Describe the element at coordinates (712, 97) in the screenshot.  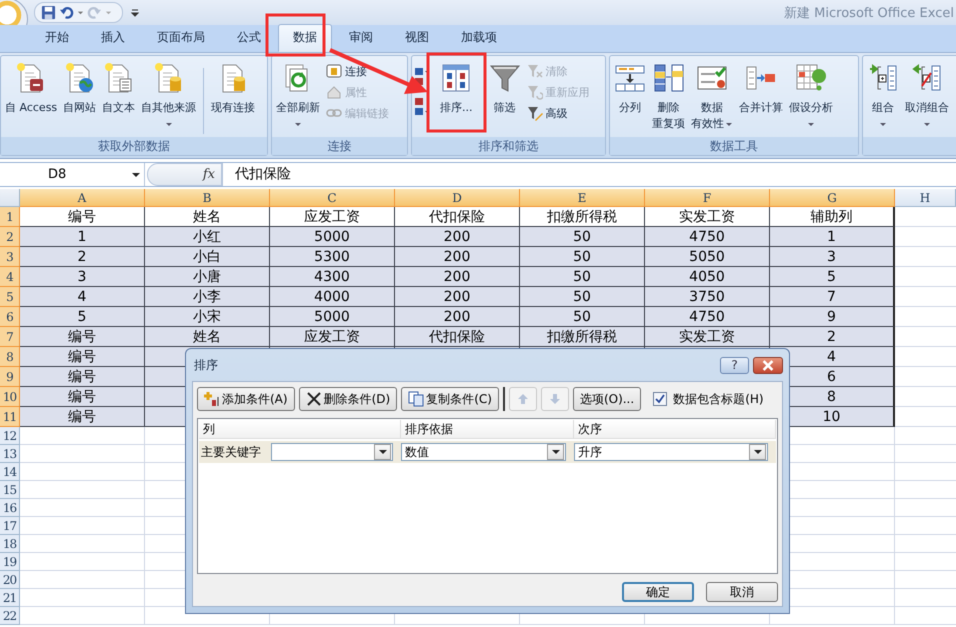
I see `ribbon-button: 数据 有效性` at that location.